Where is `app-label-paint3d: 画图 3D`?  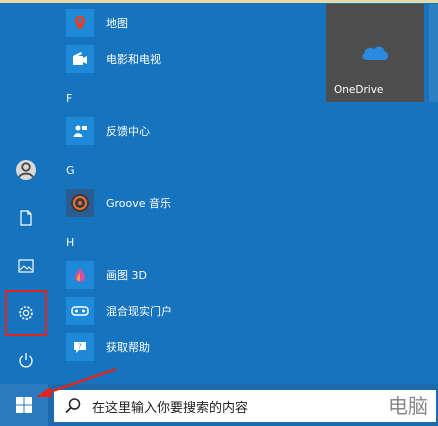
app-label-paint3d: 画图 3D is located at coordinates (126, 275).